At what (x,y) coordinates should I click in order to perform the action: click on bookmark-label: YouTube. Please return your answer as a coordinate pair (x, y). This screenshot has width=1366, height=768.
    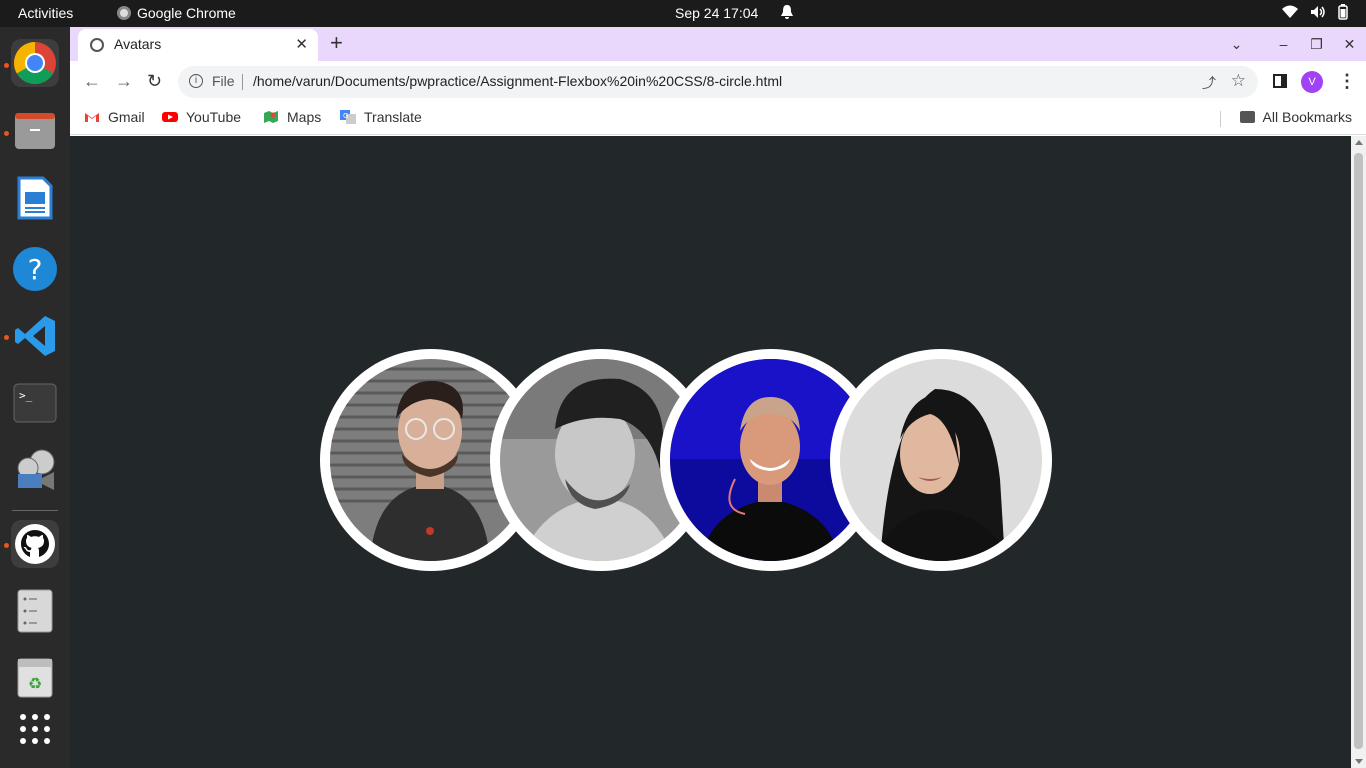
    Looking at the image, I should click on (214, 117).